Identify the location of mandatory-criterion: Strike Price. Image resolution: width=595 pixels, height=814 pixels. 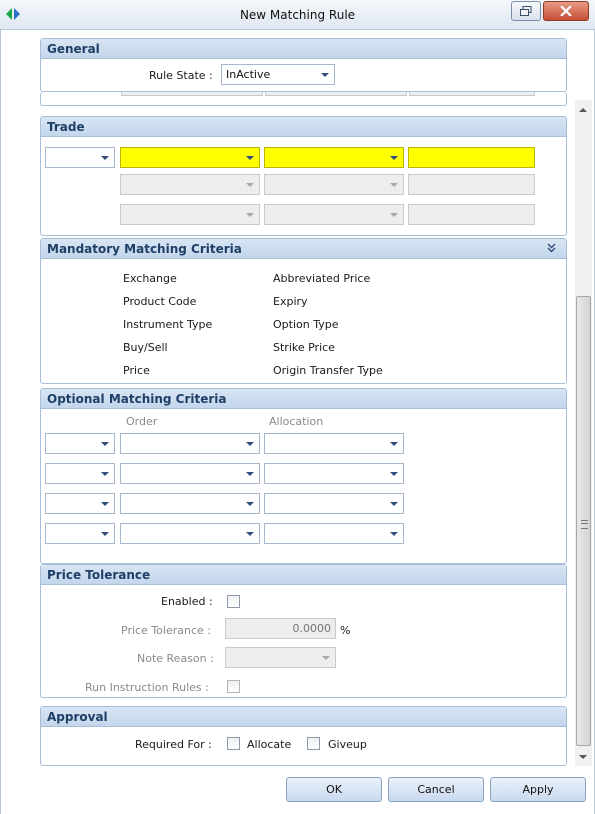
(304, 347).